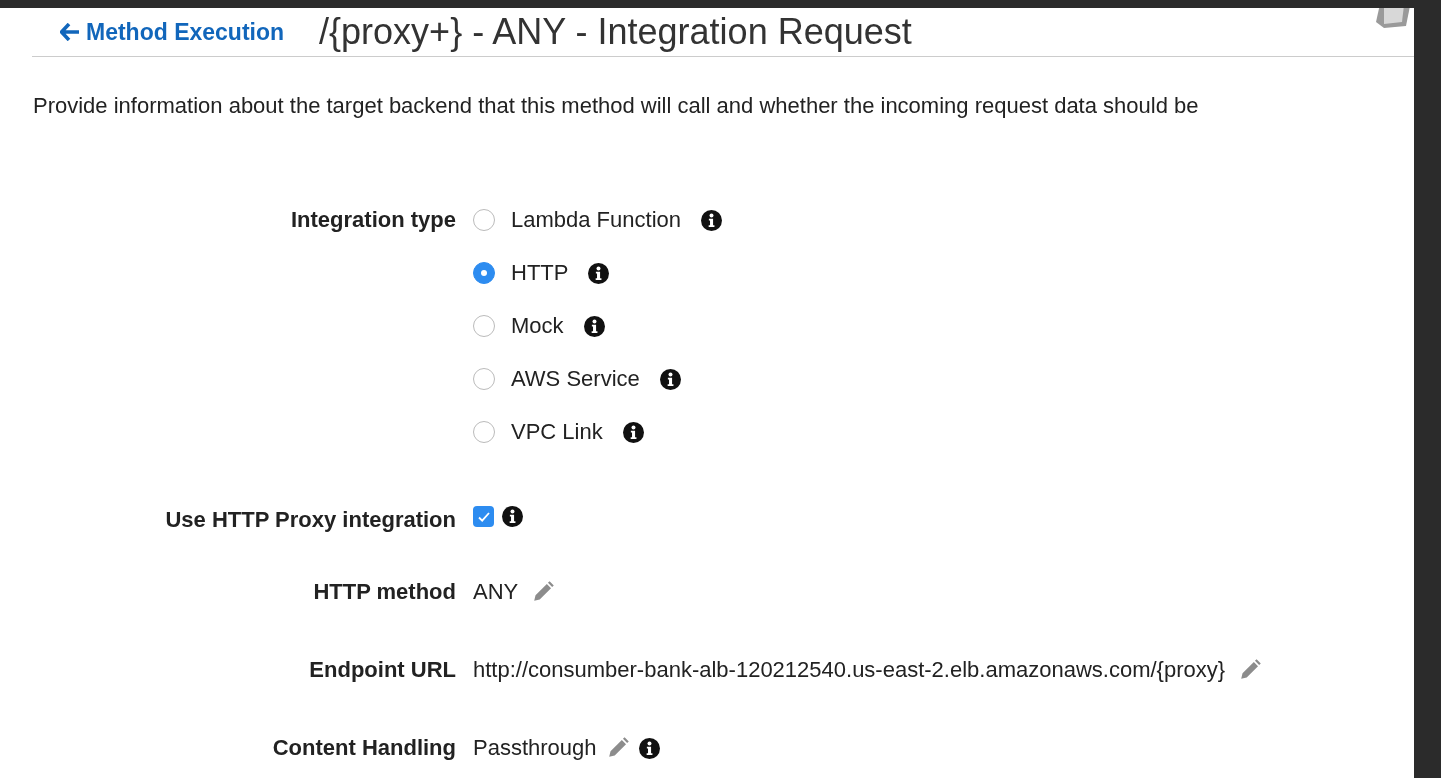 This screenshot has height=778, width=1441. What do you see at coordinates (172, 32) in the screenshot?
I see `back-link: Method Execution` at bounding box center [172, 32].